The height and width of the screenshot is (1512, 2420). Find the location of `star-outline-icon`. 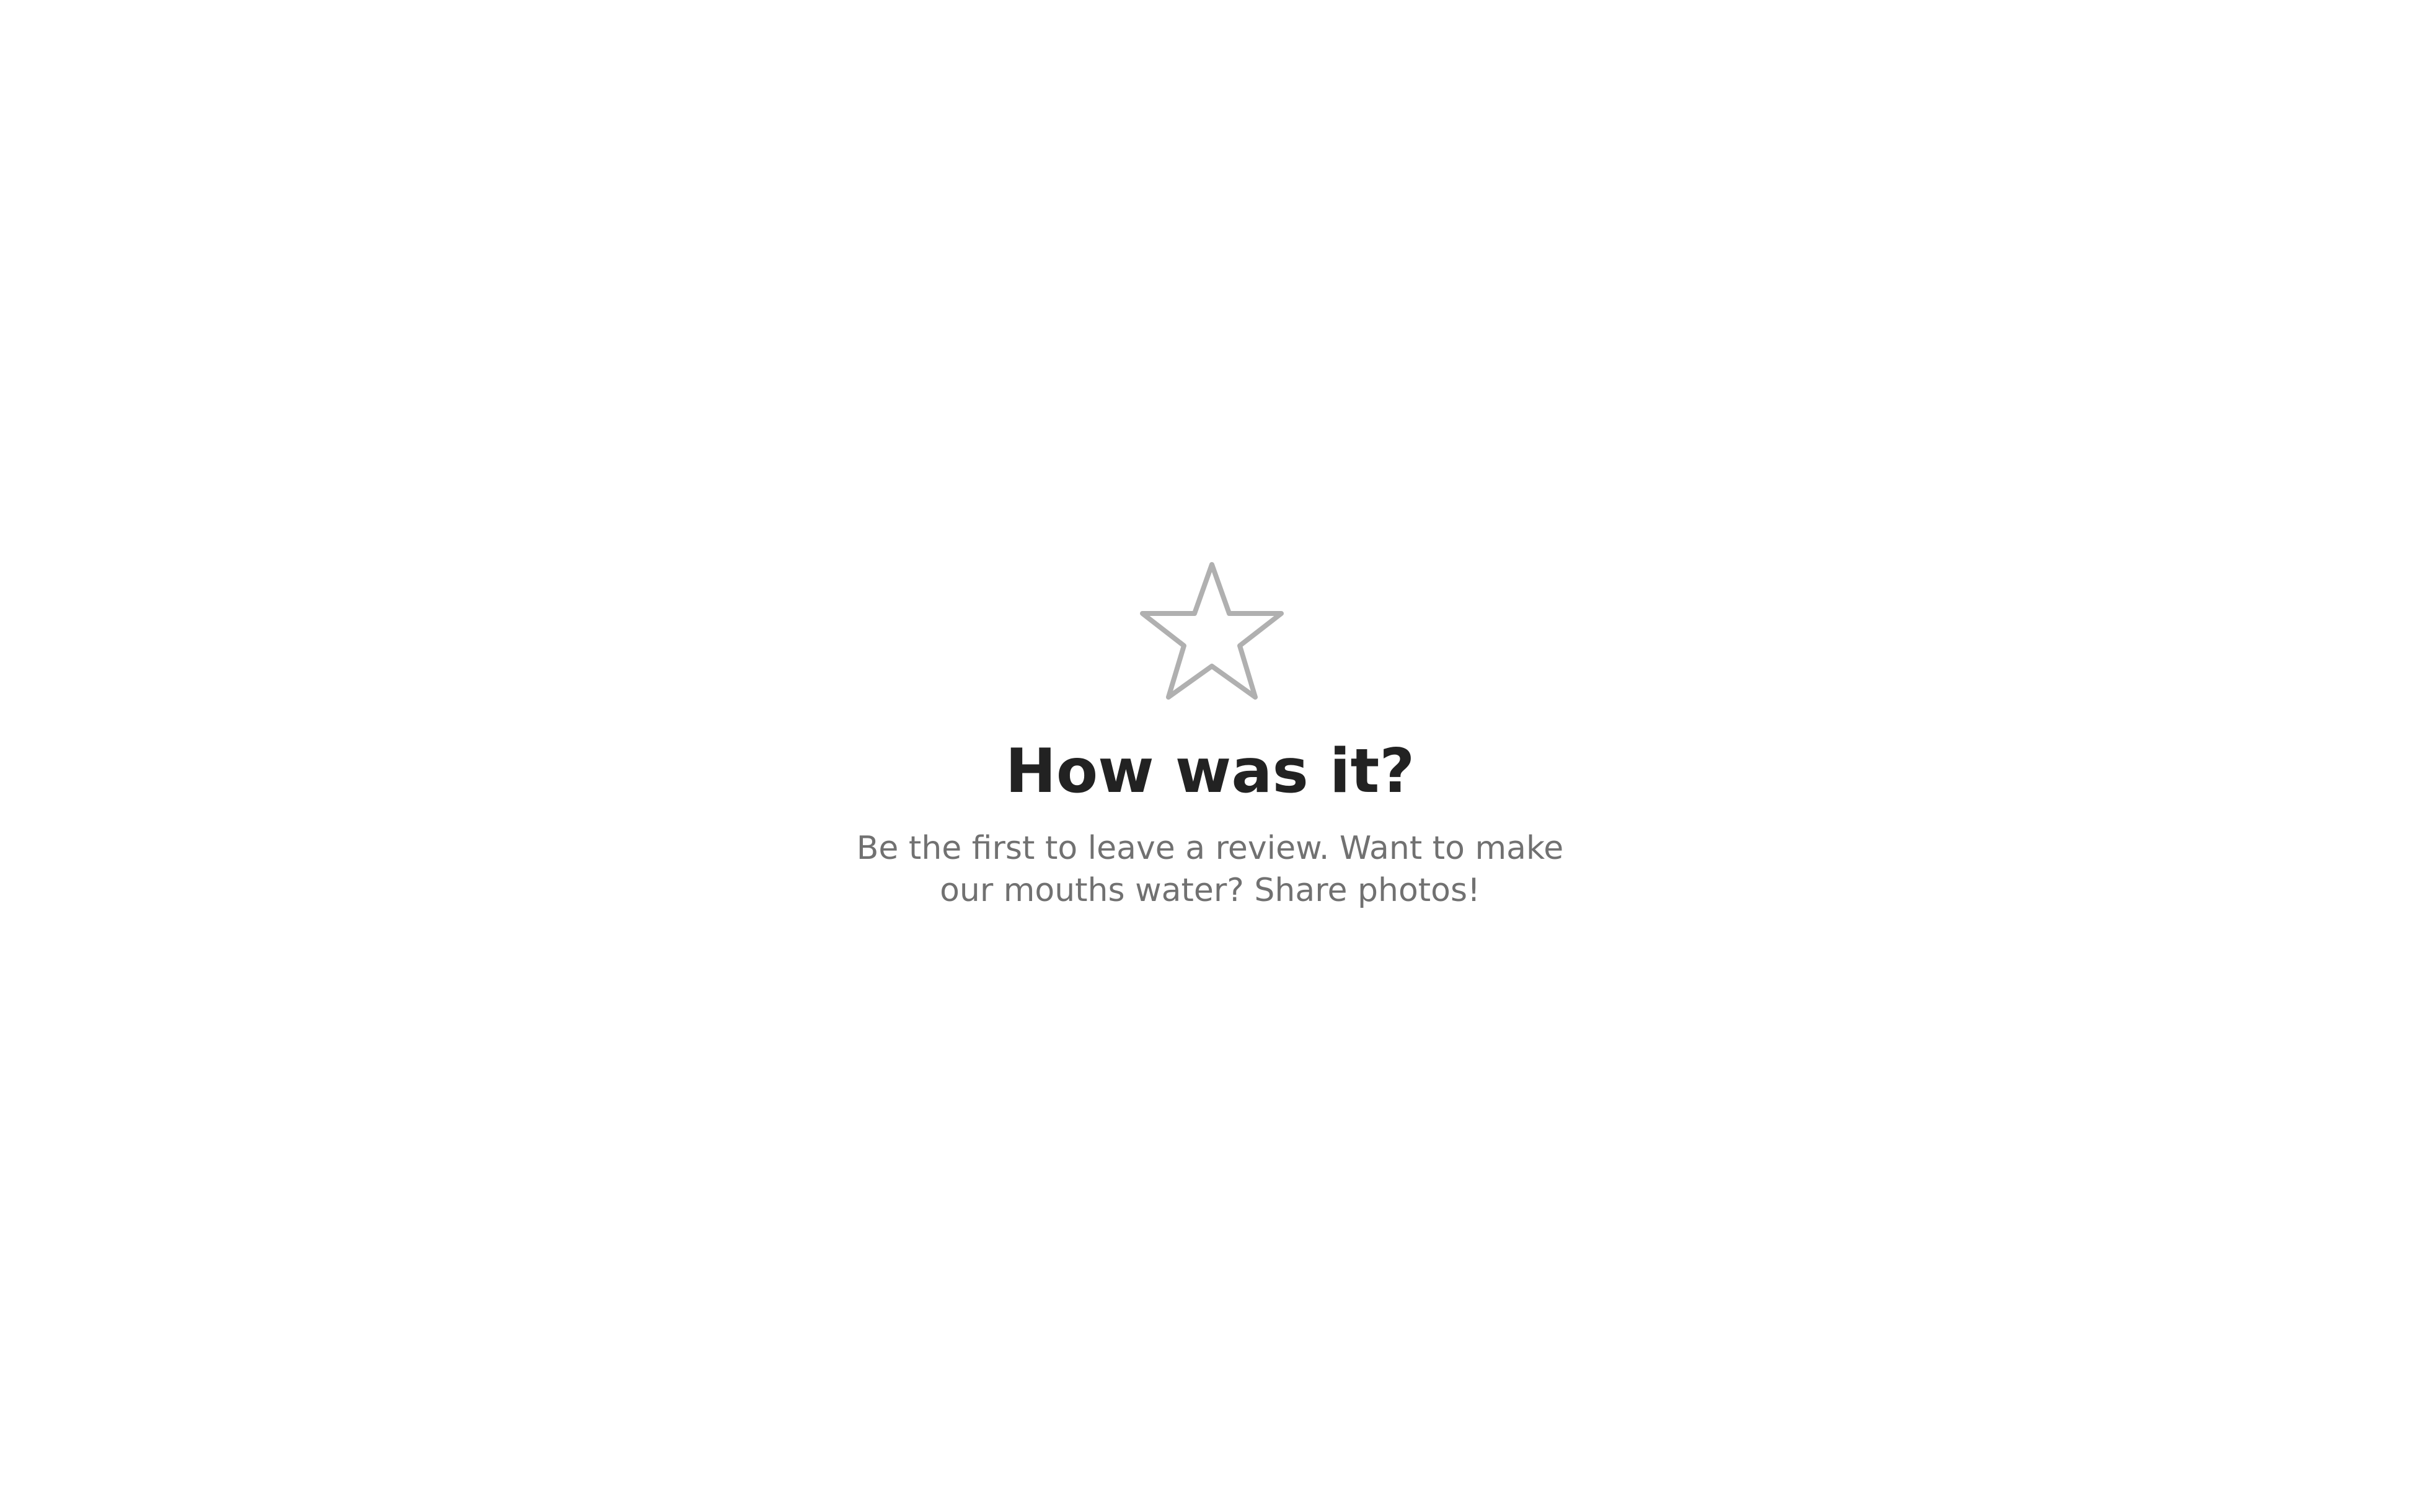

star-outline-icon is located at coordinates (1211, 633).